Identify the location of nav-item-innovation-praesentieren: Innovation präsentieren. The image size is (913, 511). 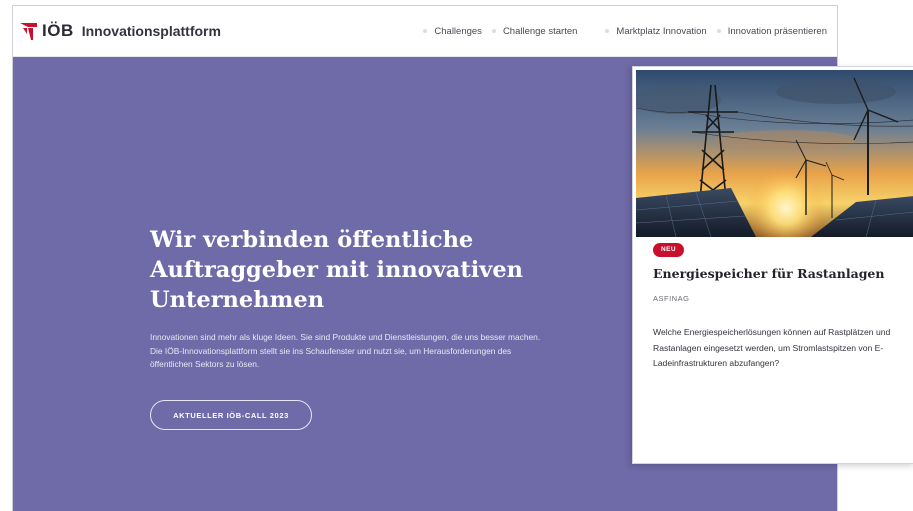
(771, 31).